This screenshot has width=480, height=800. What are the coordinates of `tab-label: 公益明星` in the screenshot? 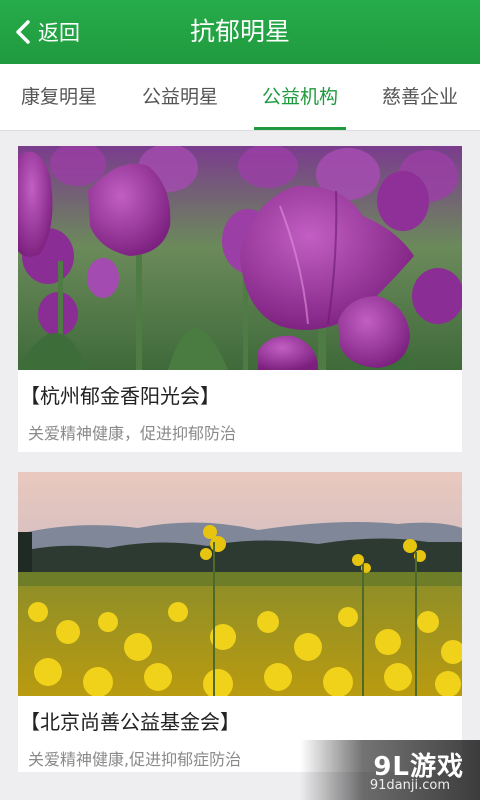 It's located at (179, 97).